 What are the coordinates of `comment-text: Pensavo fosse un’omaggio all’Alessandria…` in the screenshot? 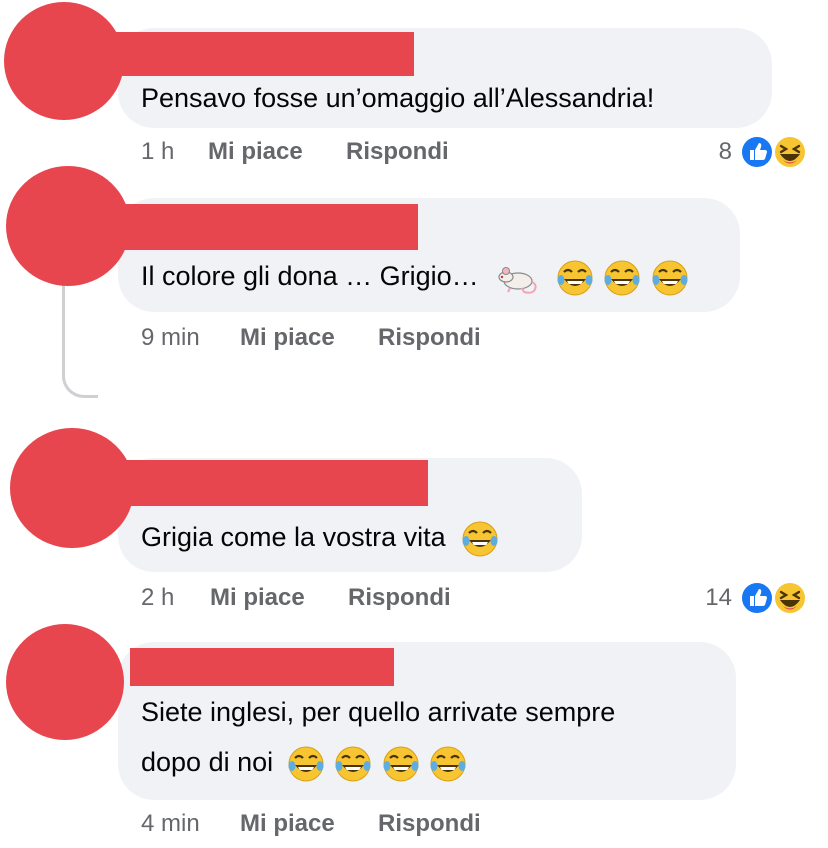 It's located at (398, 98).